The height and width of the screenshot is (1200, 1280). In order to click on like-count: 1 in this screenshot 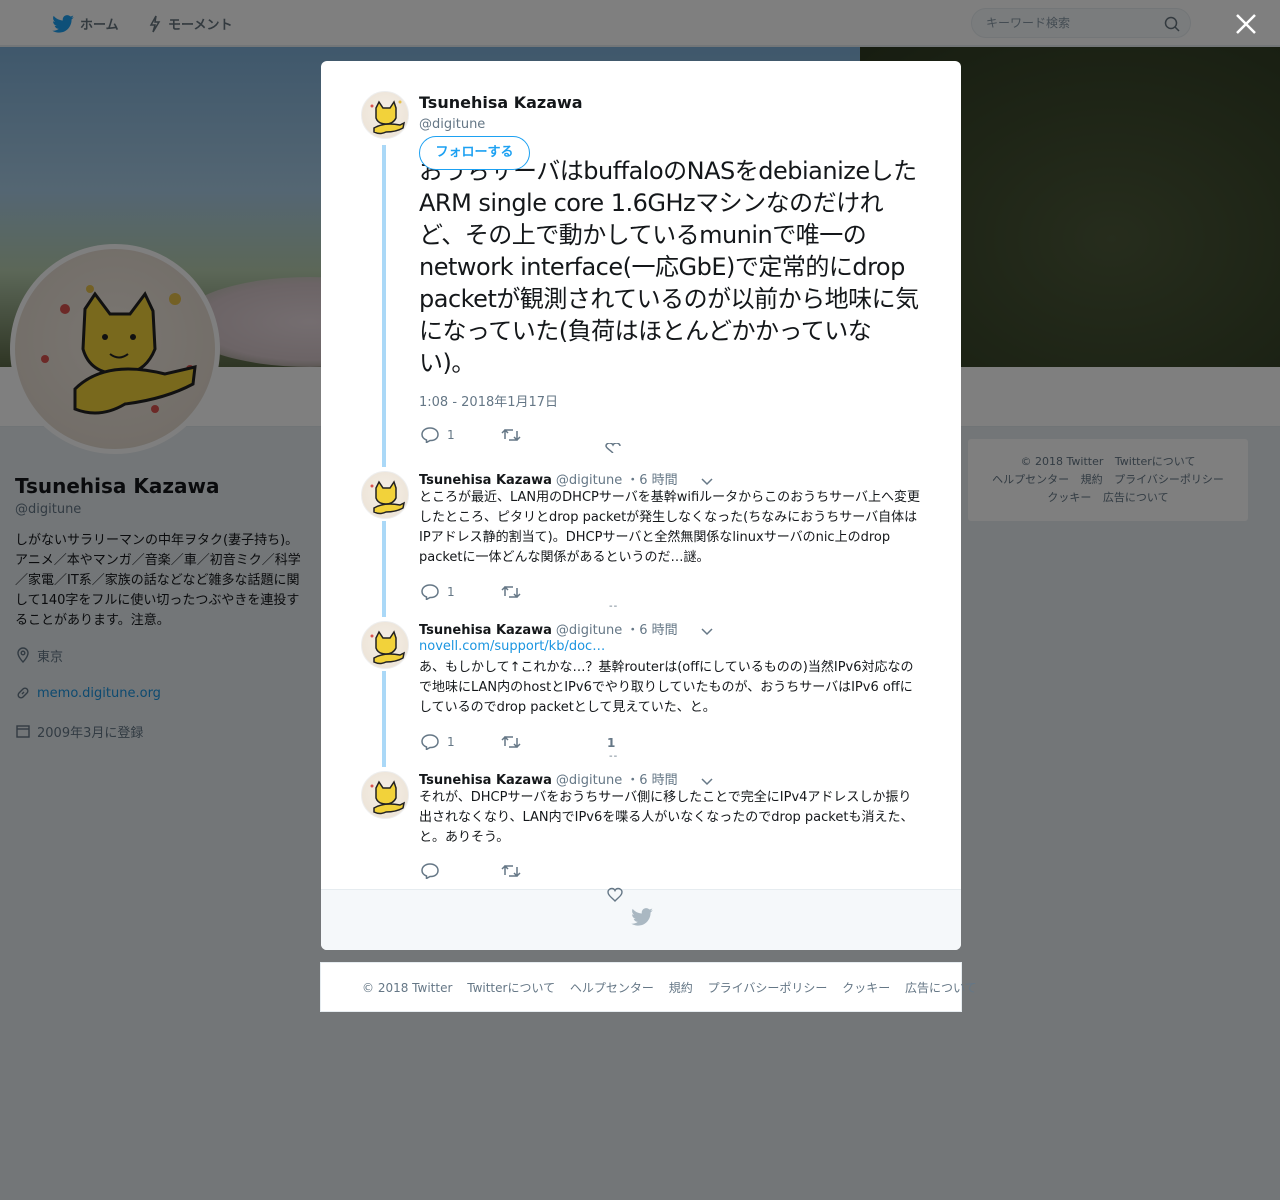, I will do `click(611, 743)`.